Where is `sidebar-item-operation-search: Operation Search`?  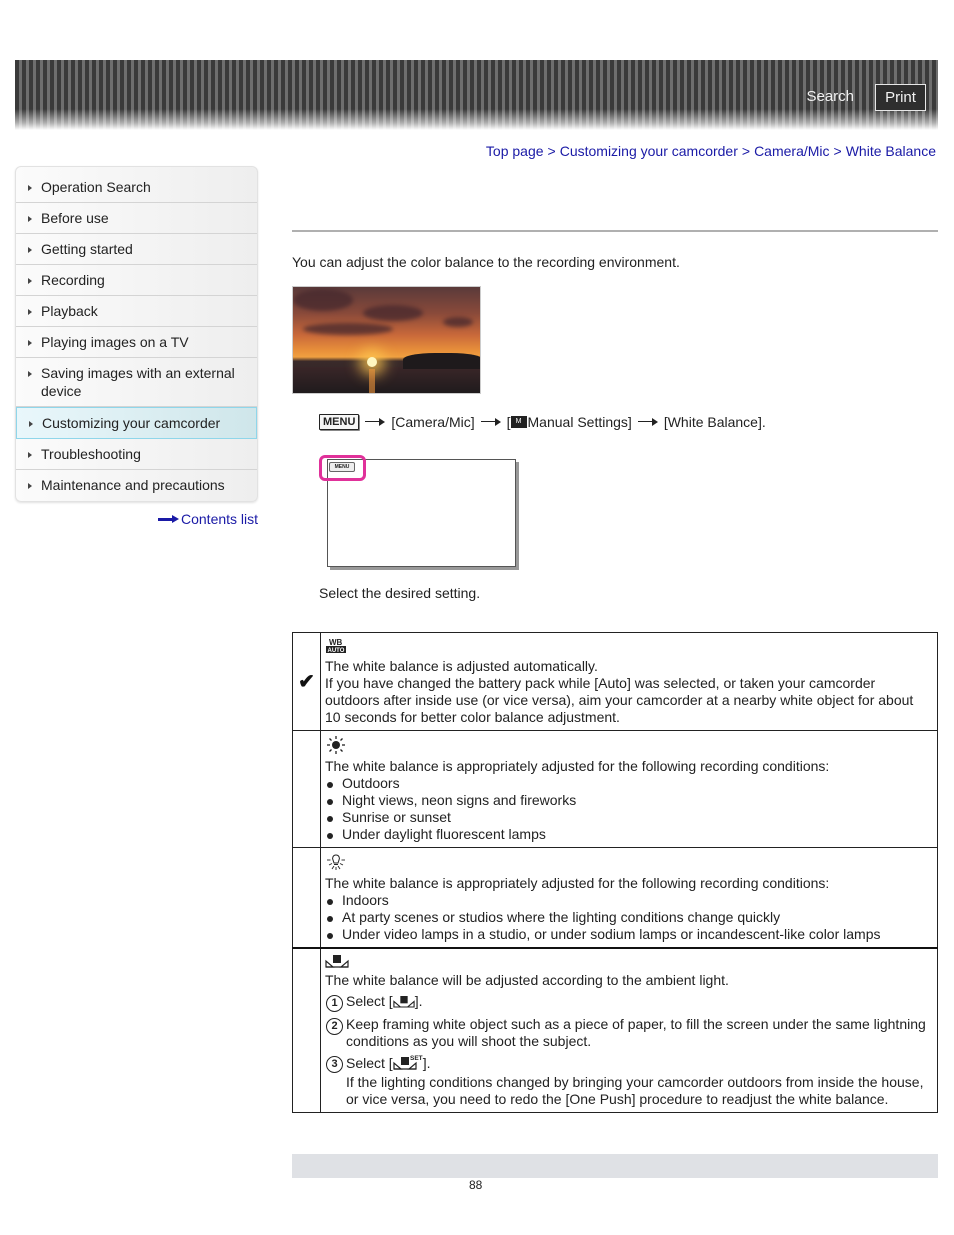
sidebar-item-operation-search: Operation Search is located at coordinates (136, 185).